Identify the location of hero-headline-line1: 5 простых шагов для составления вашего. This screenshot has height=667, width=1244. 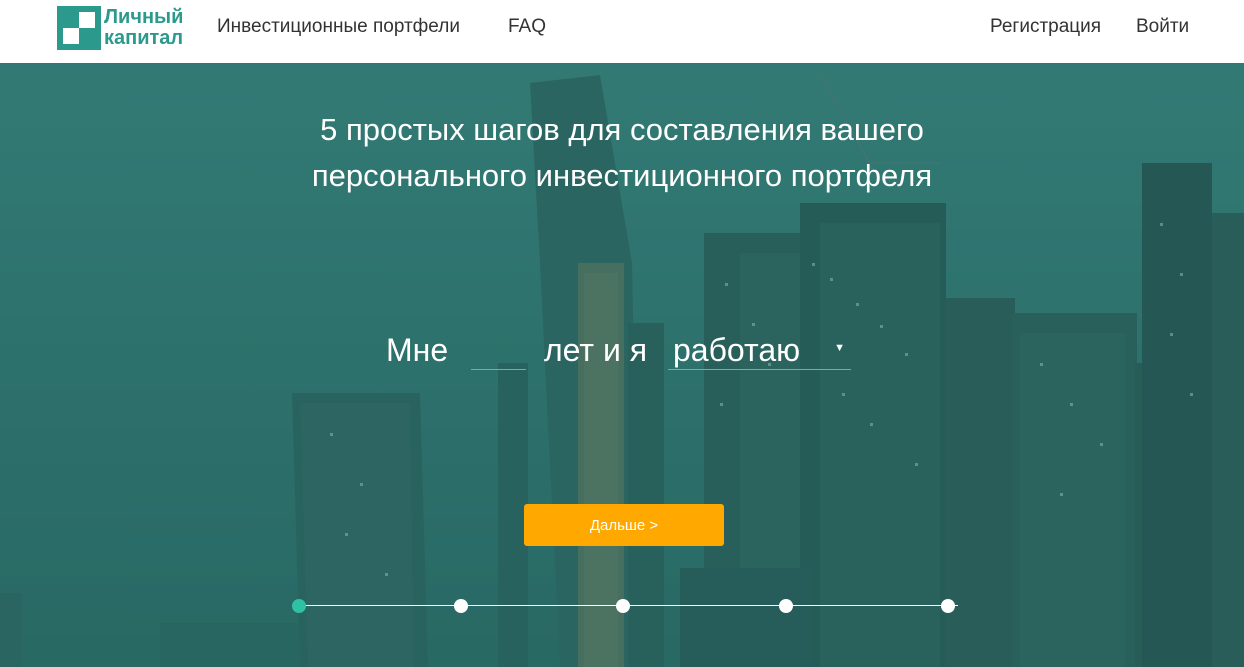
(622, 129).